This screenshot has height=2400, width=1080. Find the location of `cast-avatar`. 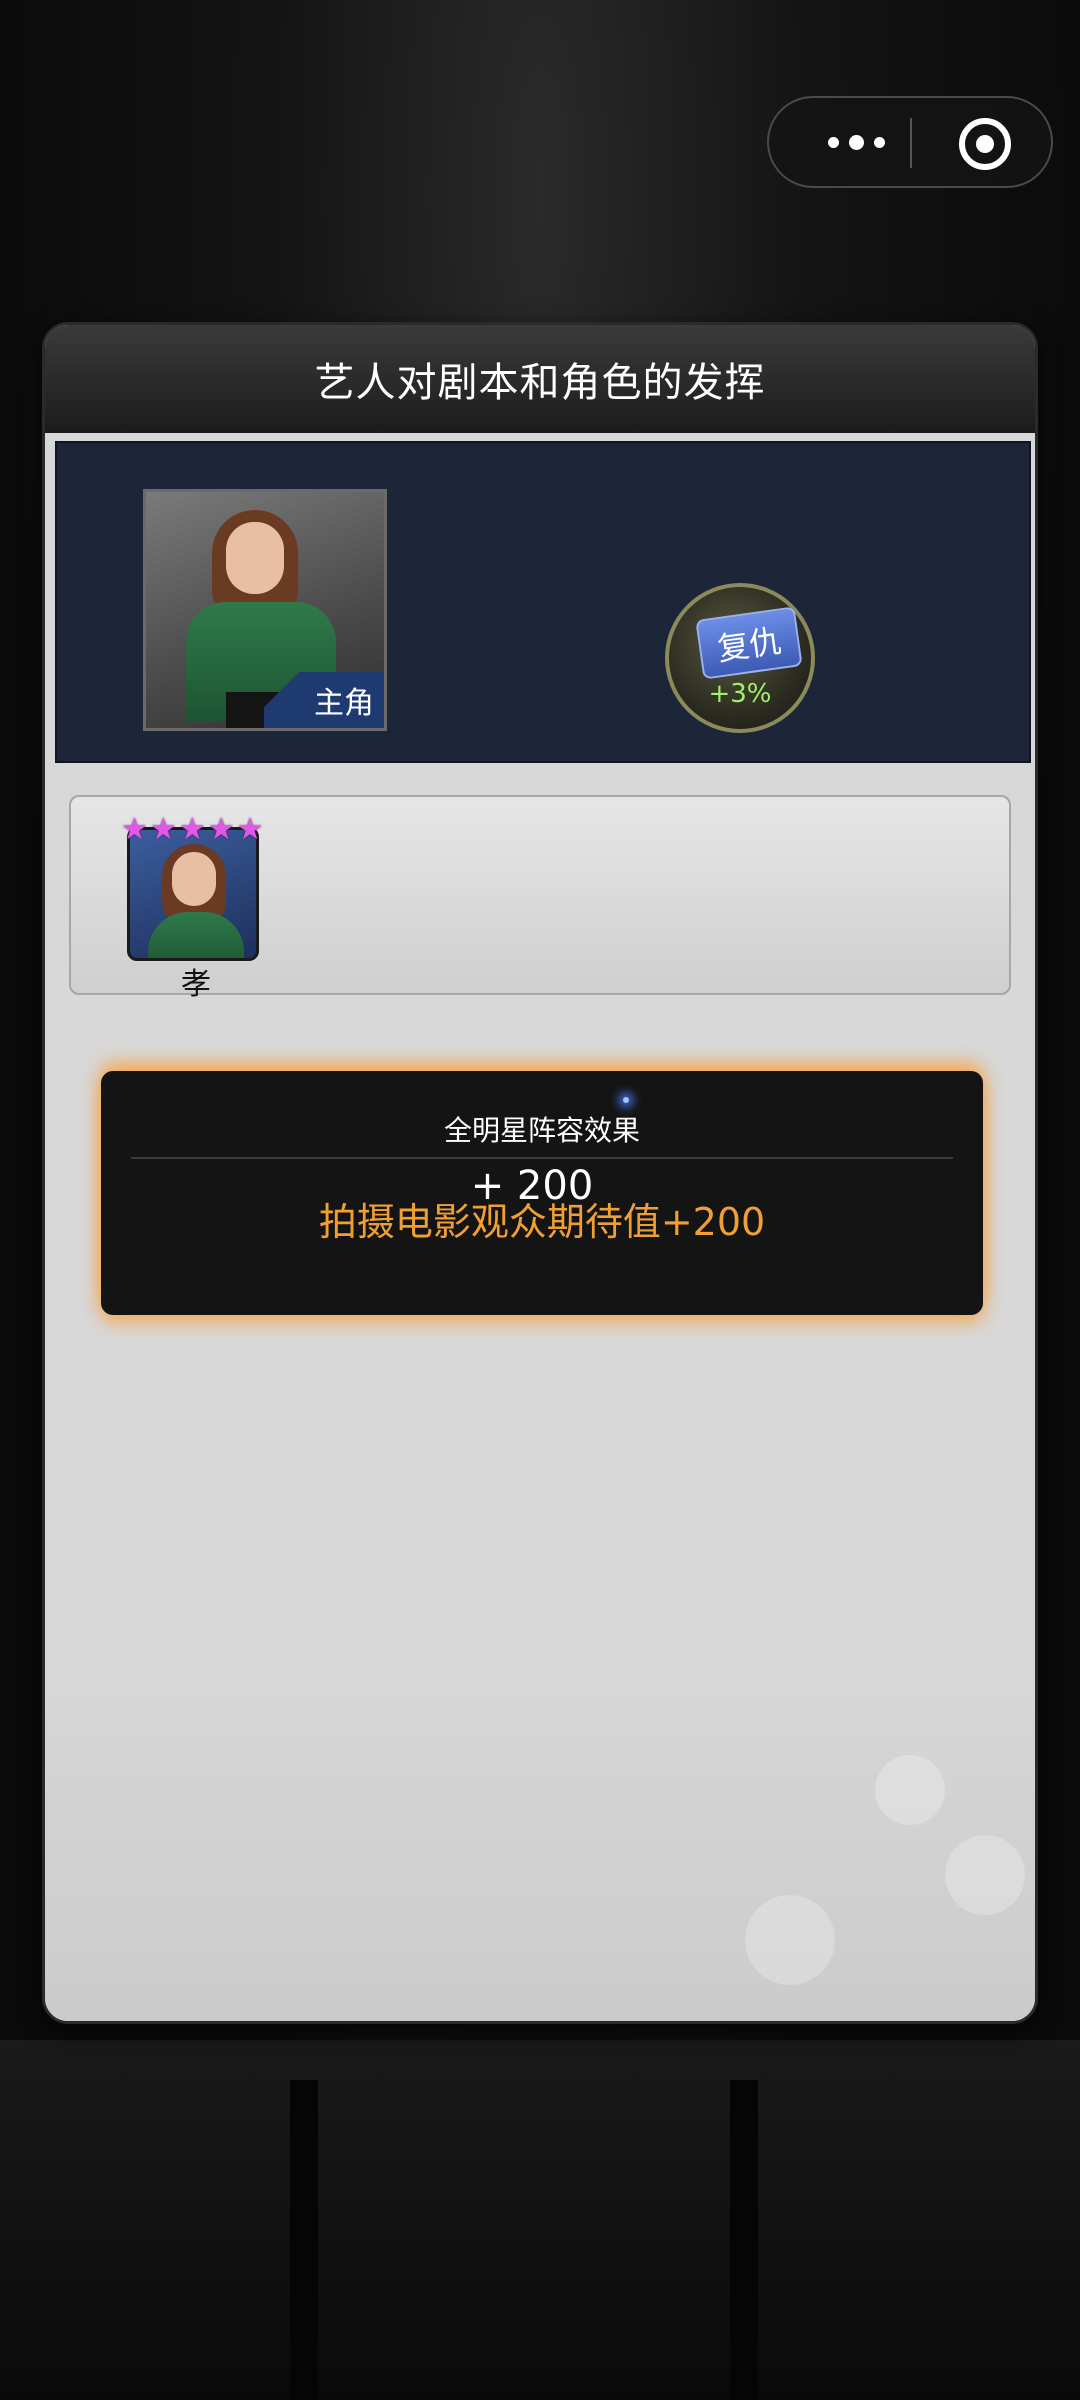

cast-avatar is located at coordinates (193, 894).